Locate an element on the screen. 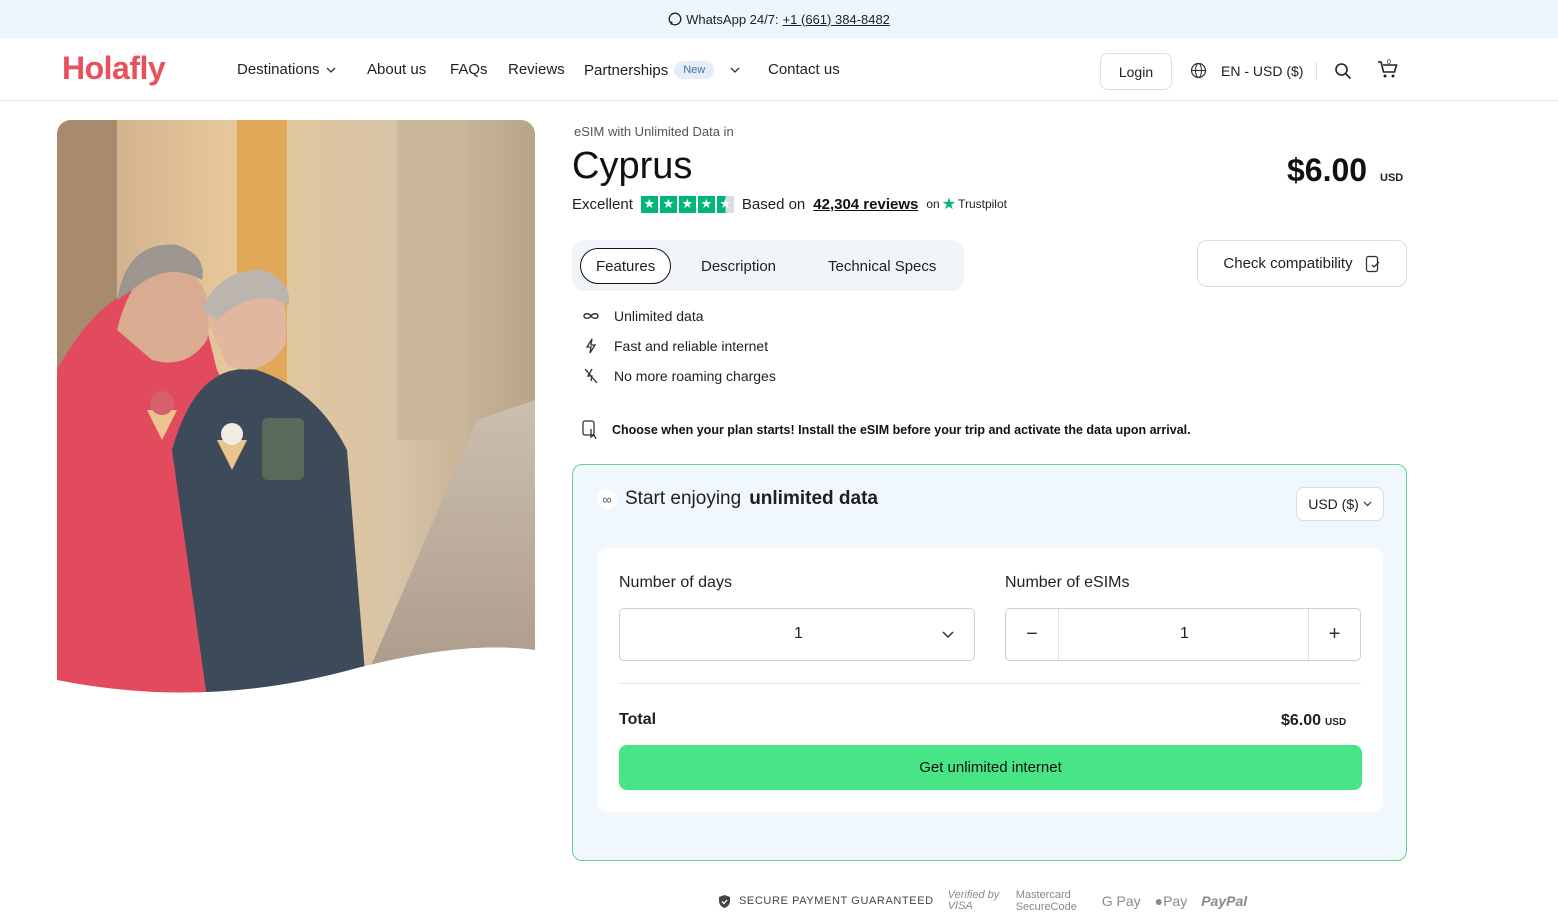 The width and height of the screenshot is (1558, 916). plan-heading-prefix: Start enjoying is located at coordinates (683, 498).